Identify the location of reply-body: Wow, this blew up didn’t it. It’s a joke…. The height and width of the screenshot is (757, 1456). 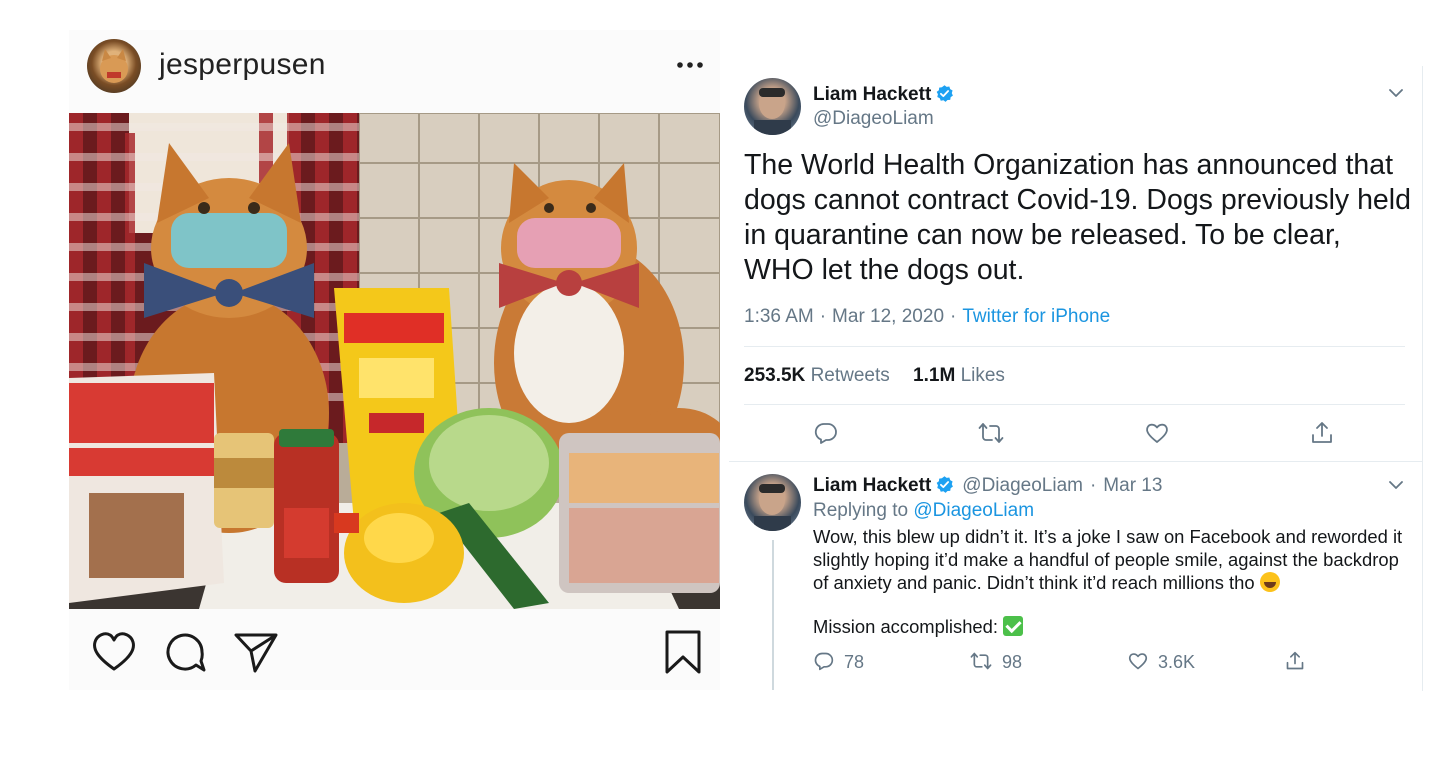
(1108, 559).